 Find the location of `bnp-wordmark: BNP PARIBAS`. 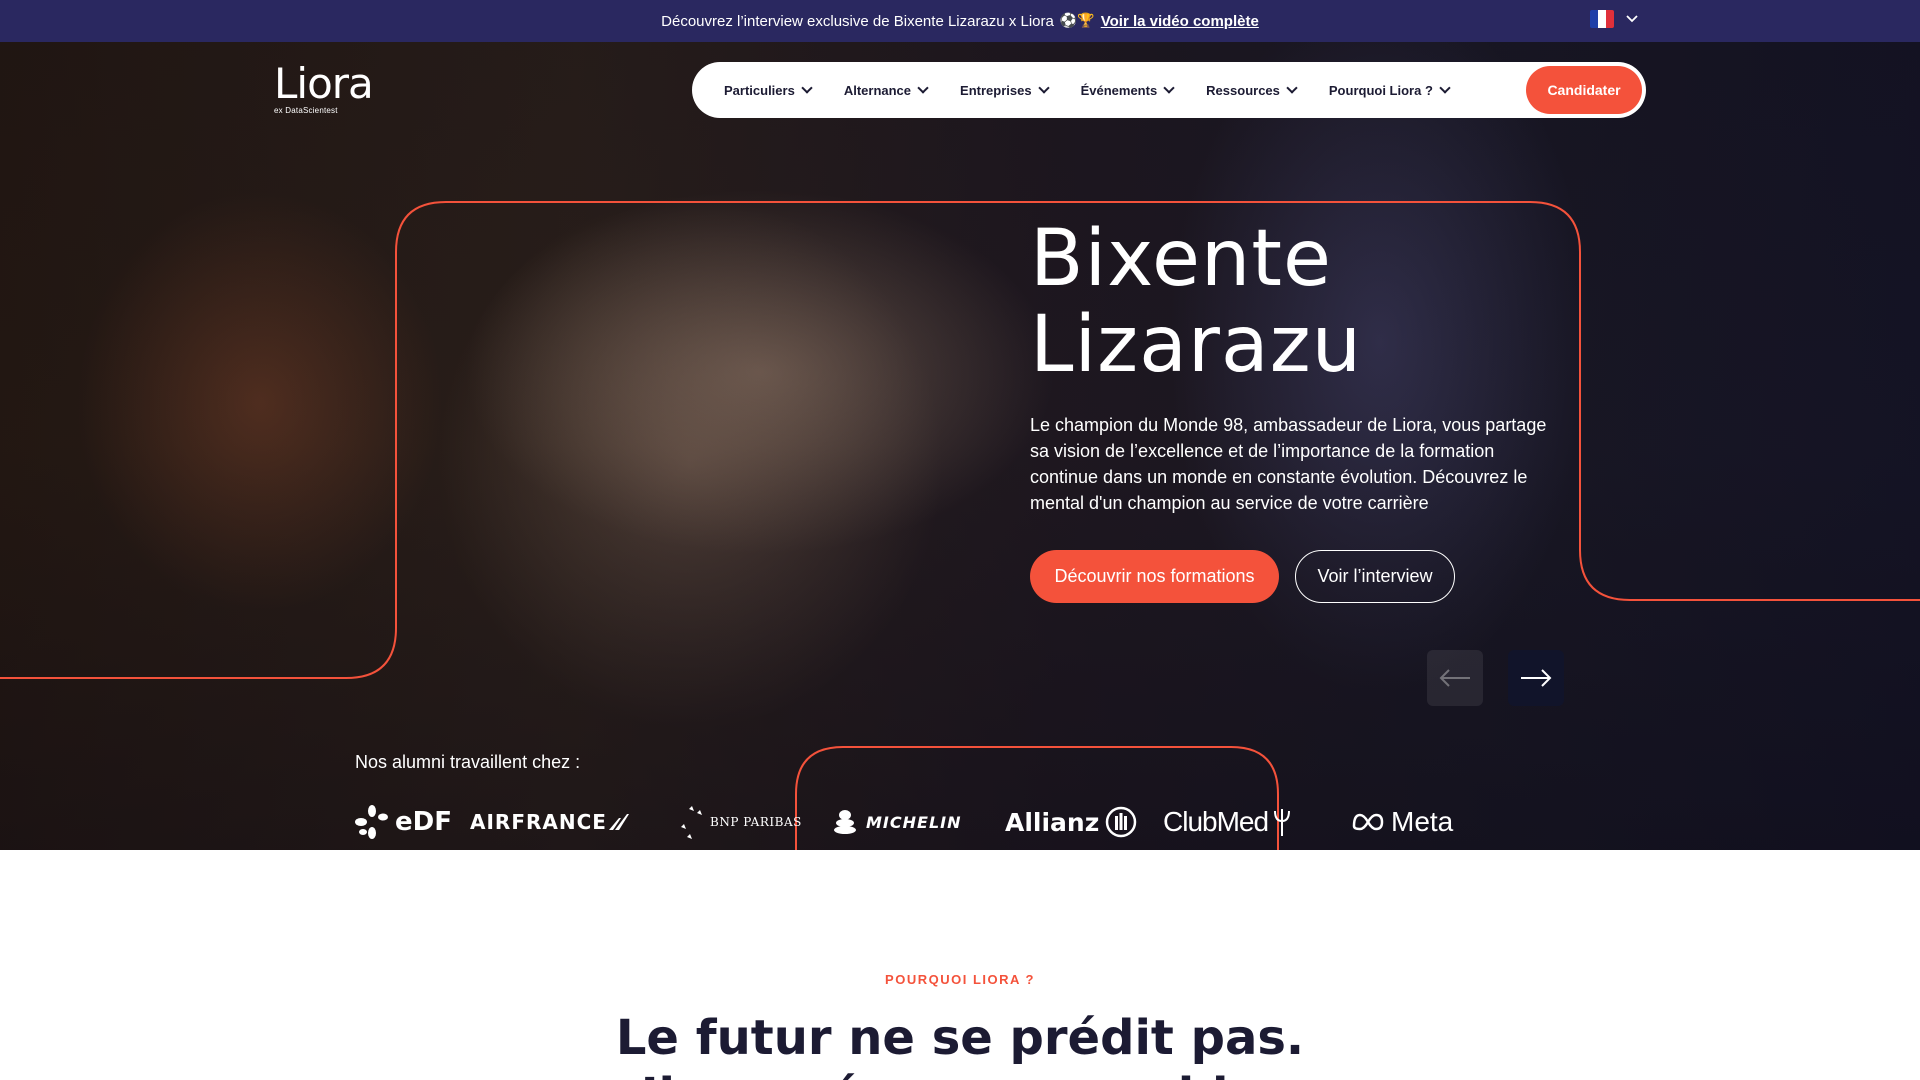

bnp-wordmark: BNP PARIBAS is located at coordinates (756, 822).